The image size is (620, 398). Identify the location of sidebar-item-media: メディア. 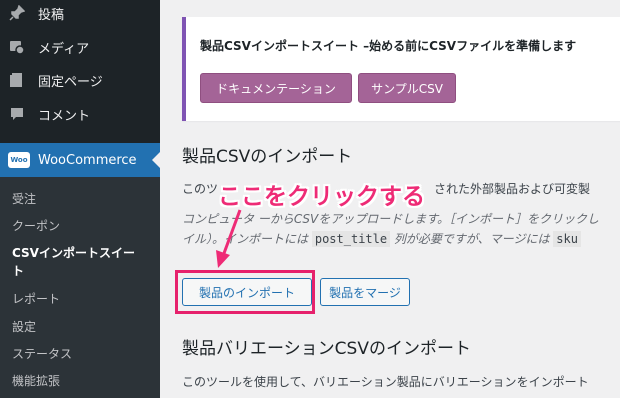
(80, 47).